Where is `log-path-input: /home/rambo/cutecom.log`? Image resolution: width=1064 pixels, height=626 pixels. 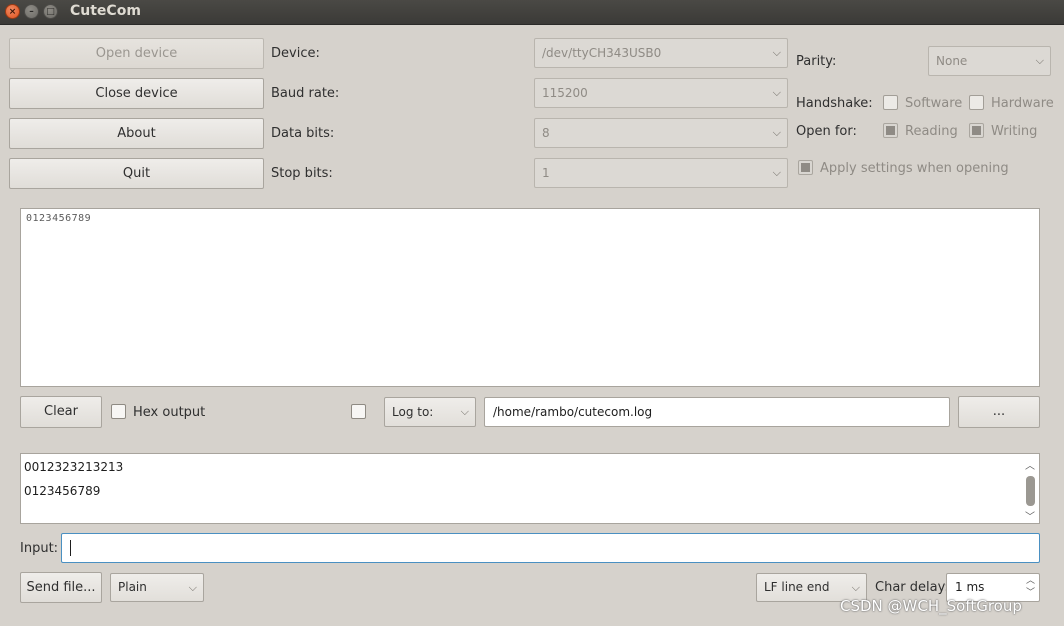 log-path-input: /home/rambo/cutecom.log is located at coordinates (717, 412).